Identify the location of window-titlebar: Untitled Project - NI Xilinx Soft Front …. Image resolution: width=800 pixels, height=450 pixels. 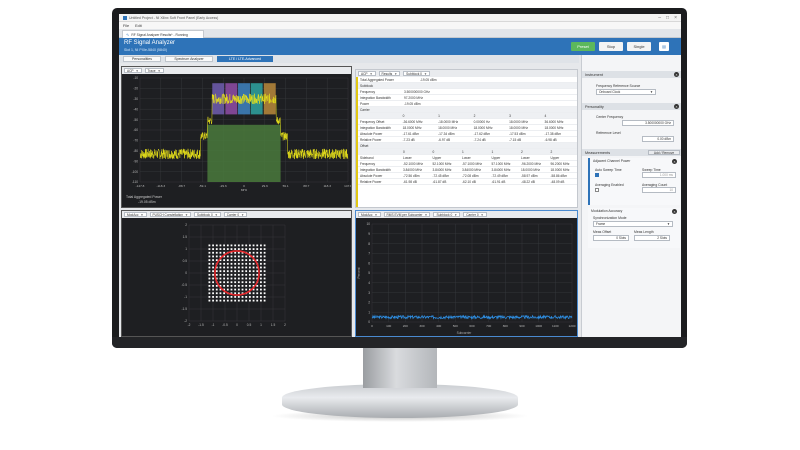
(400, 18).